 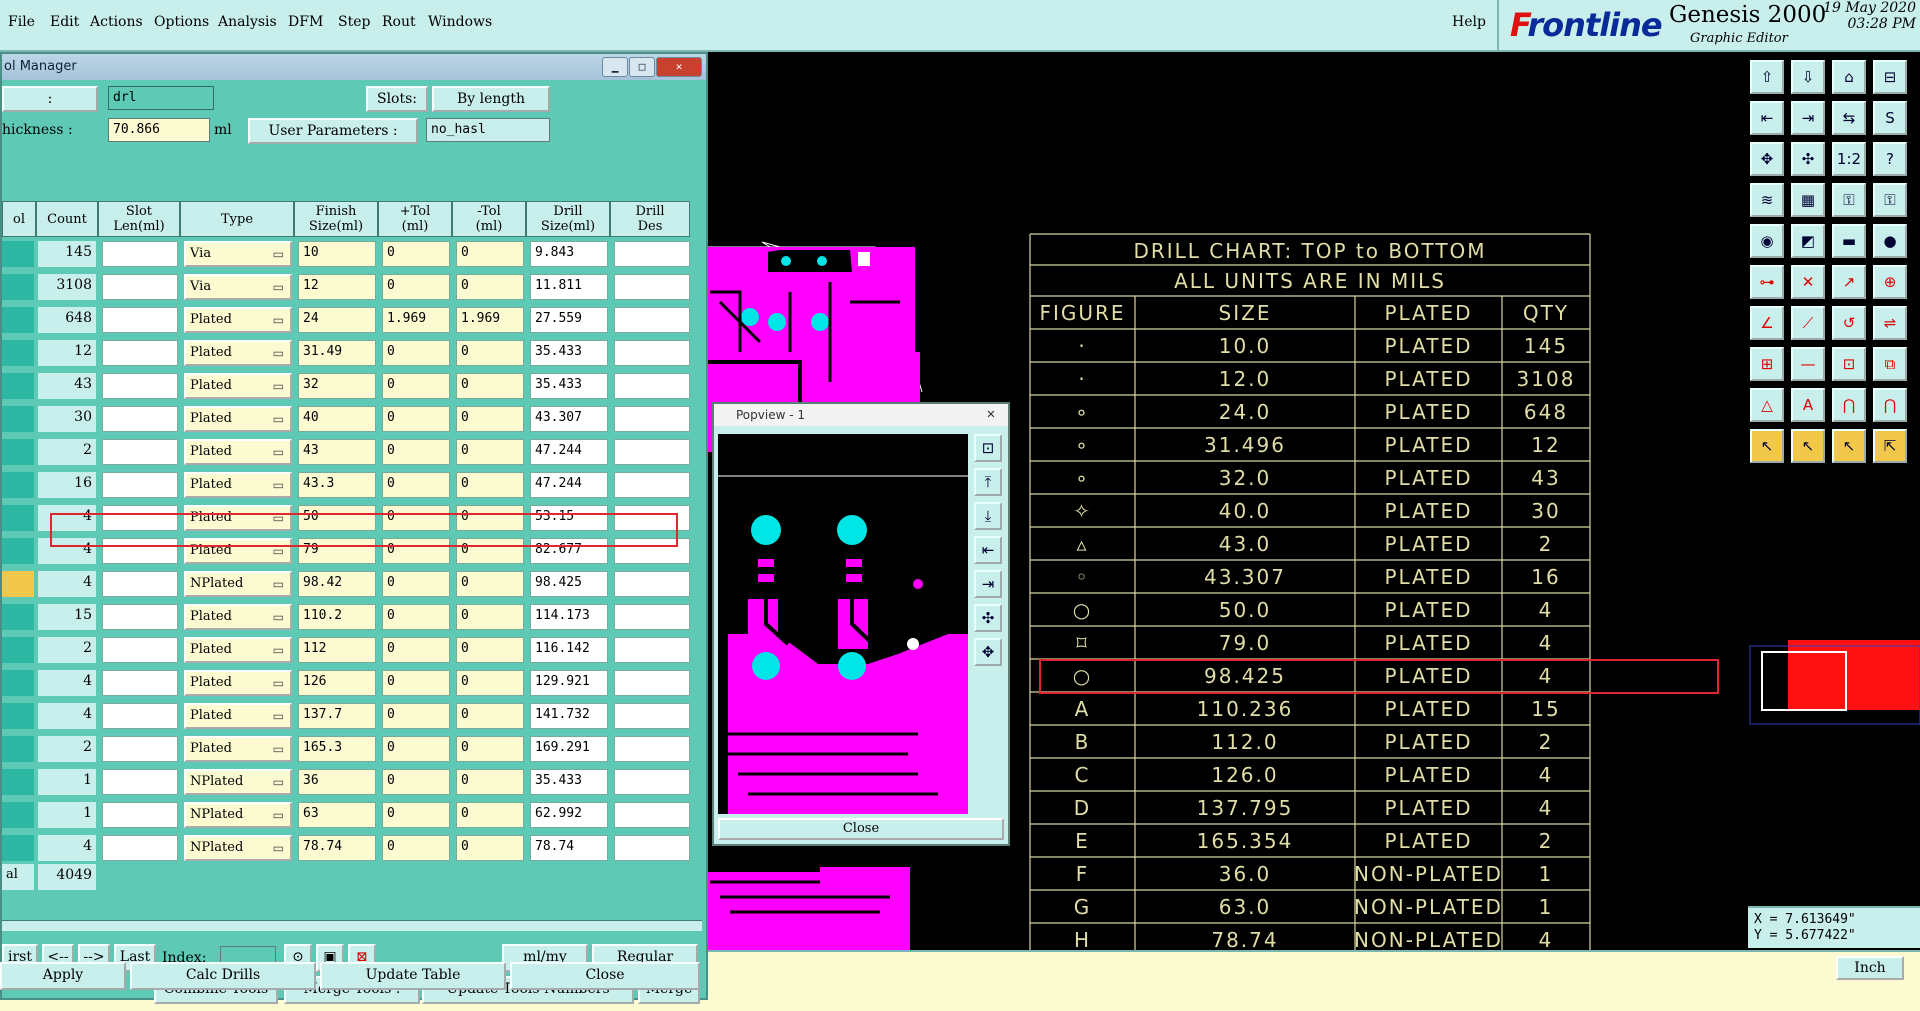 What do you see at coordinates (1808, 446) in the screenshot?
I see `pointer2-icon: ↖` at bounding box center [1808, 446].